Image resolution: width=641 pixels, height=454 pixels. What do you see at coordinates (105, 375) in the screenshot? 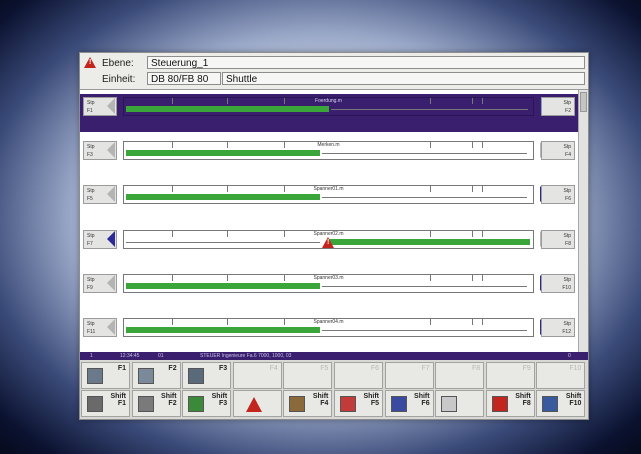
I see `function-key: F1` at bounding box center [105, 375].